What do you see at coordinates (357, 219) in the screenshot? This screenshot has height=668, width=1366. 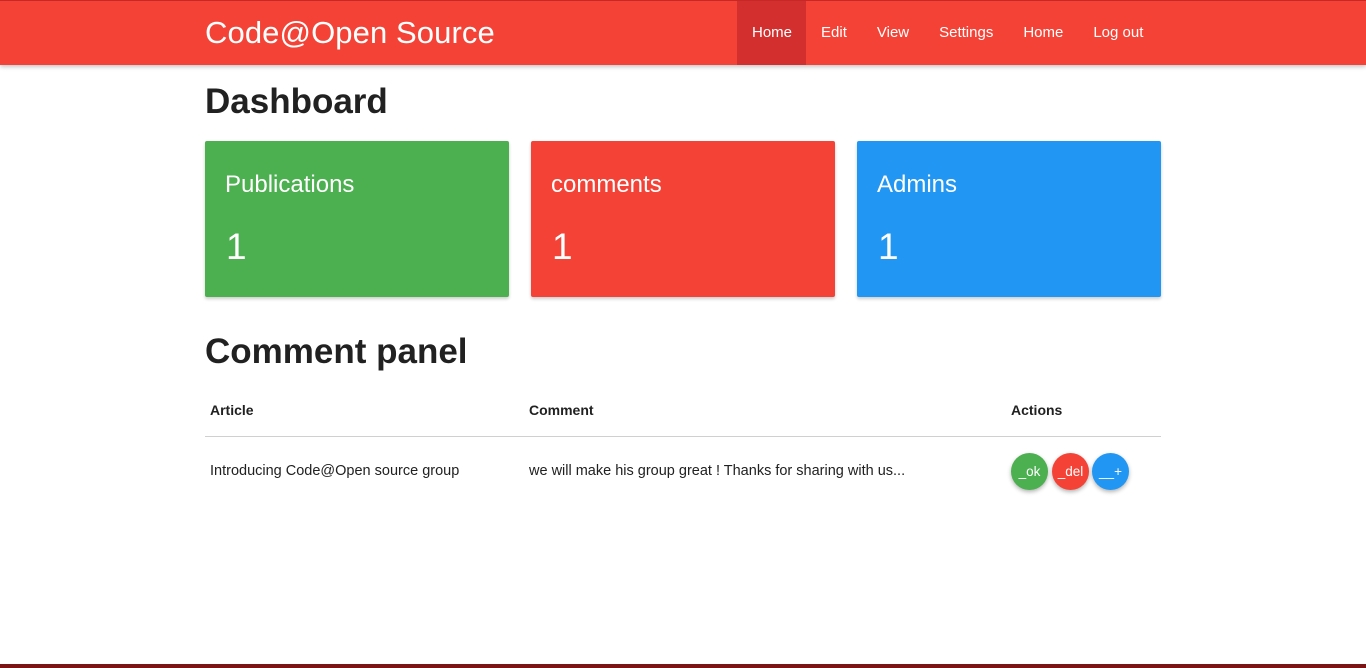 I see `publications-card: Publications 1` at bounding box center [357, 219].